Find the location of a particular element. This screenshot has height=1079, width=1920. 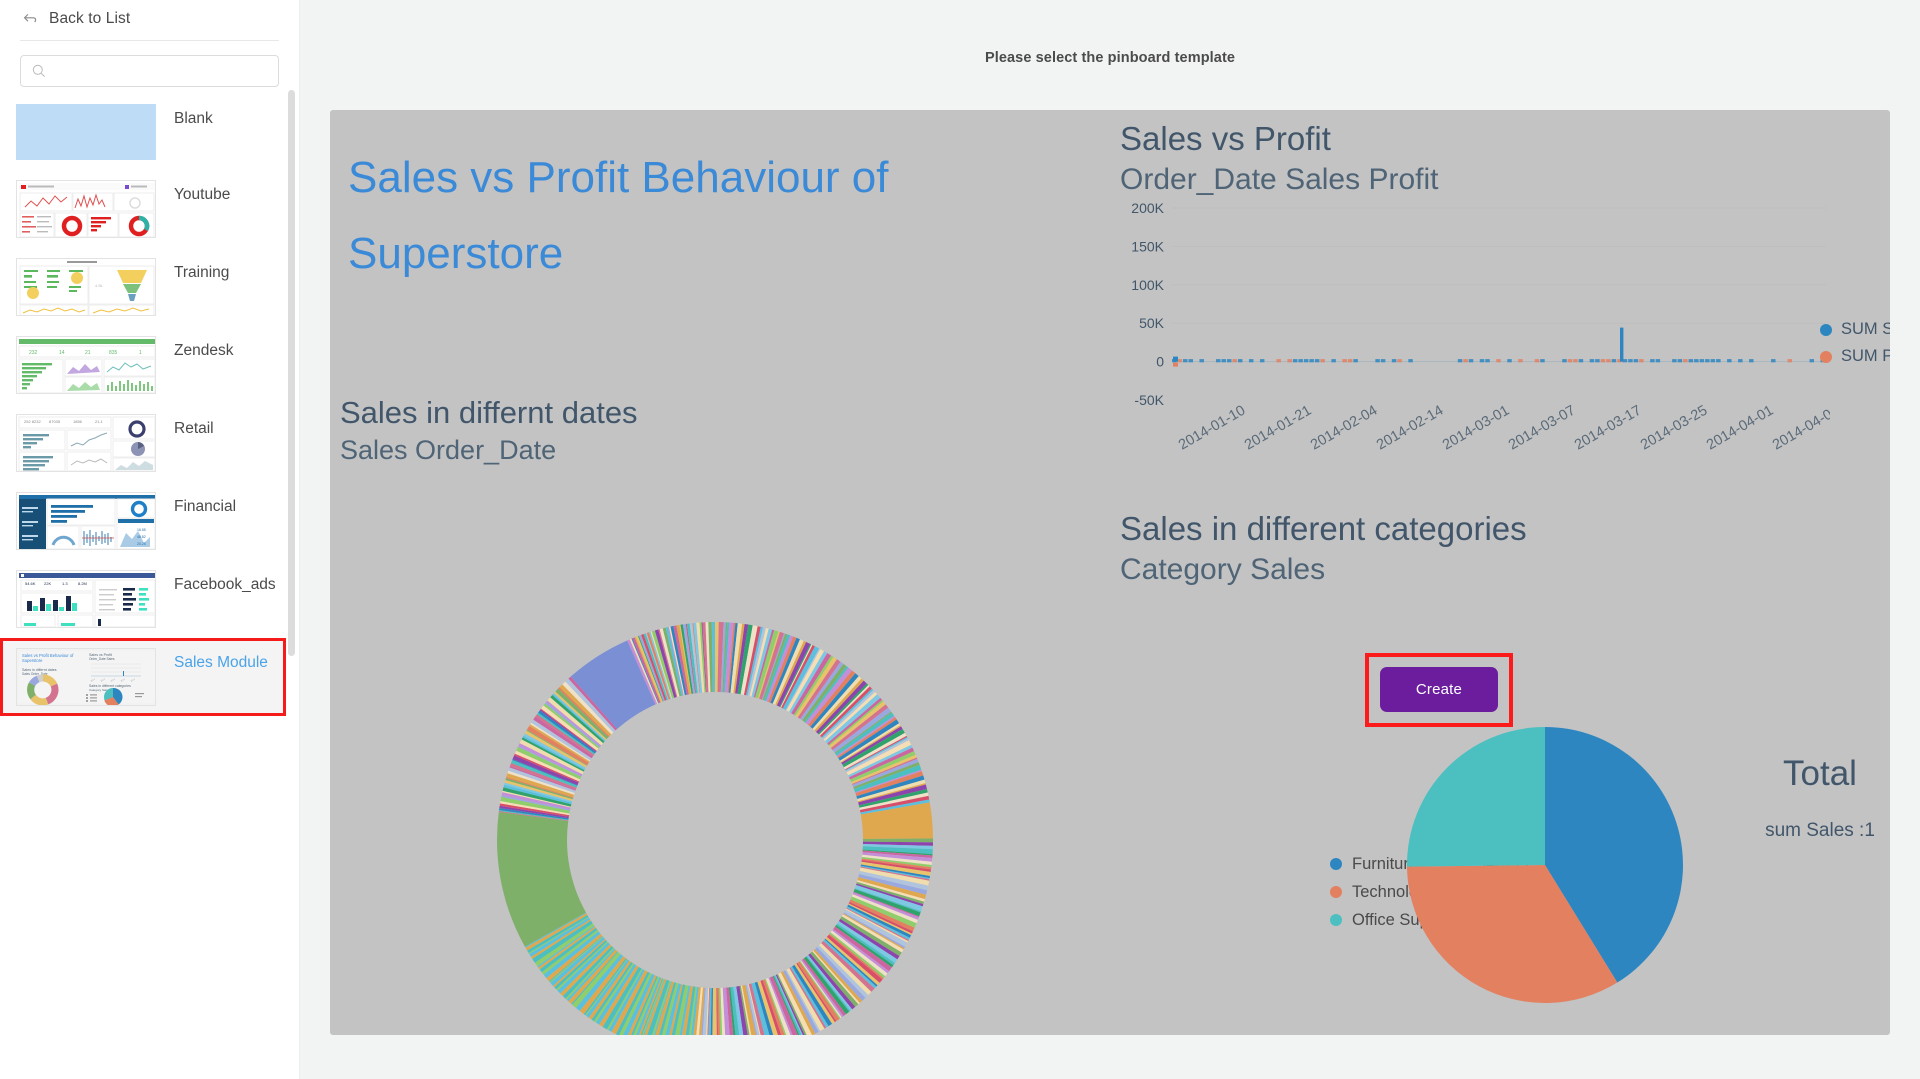

template-thumbnail-youtube is located at coordinates (86, 209).